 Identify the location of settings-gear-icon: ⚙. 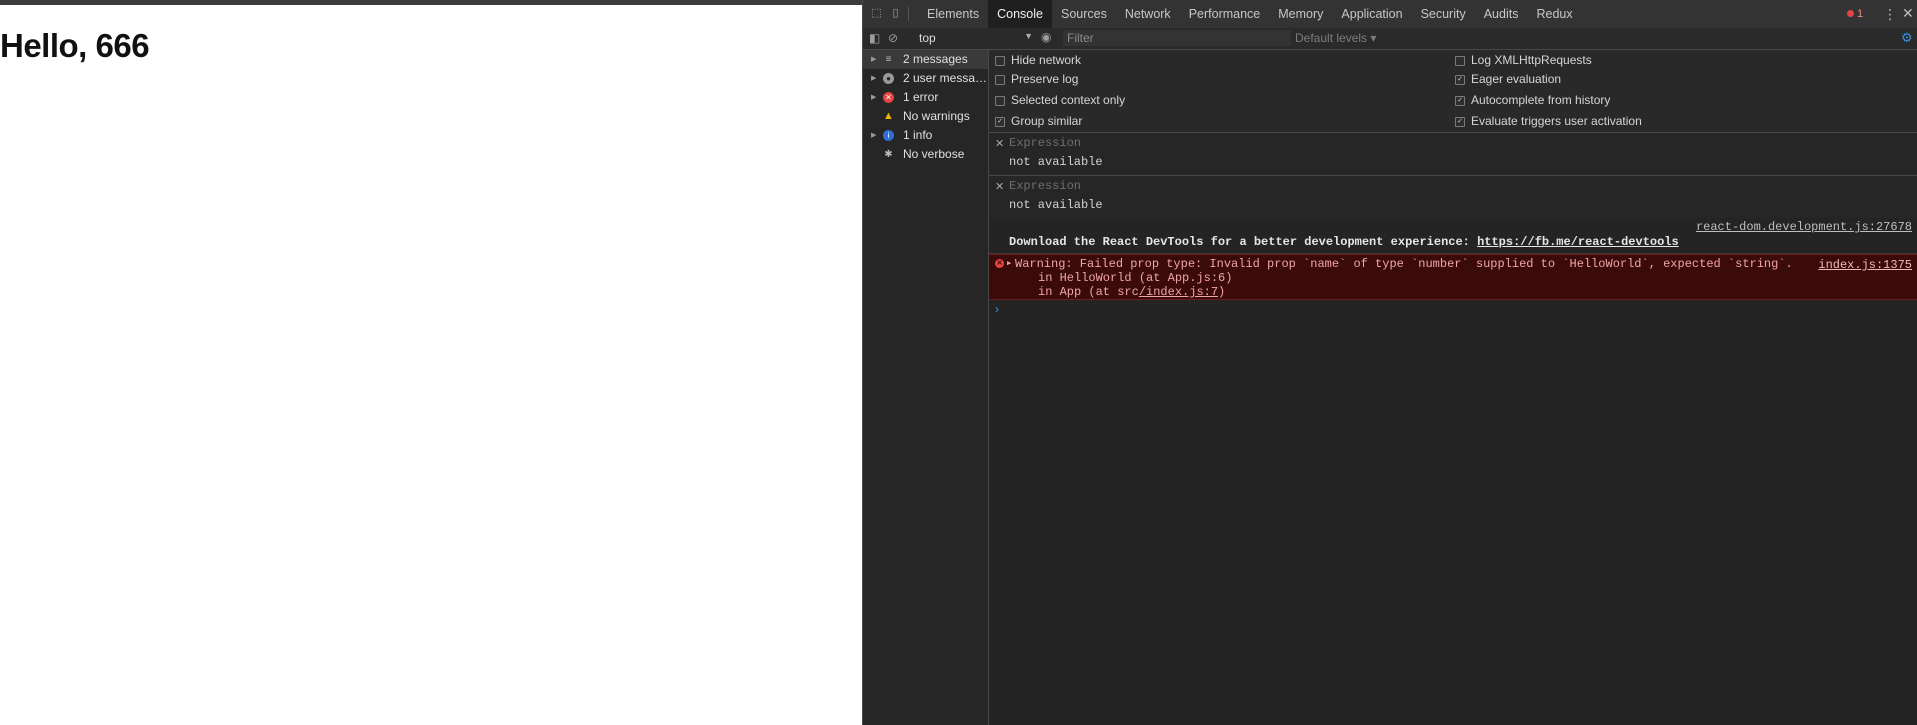
(1907, 38).